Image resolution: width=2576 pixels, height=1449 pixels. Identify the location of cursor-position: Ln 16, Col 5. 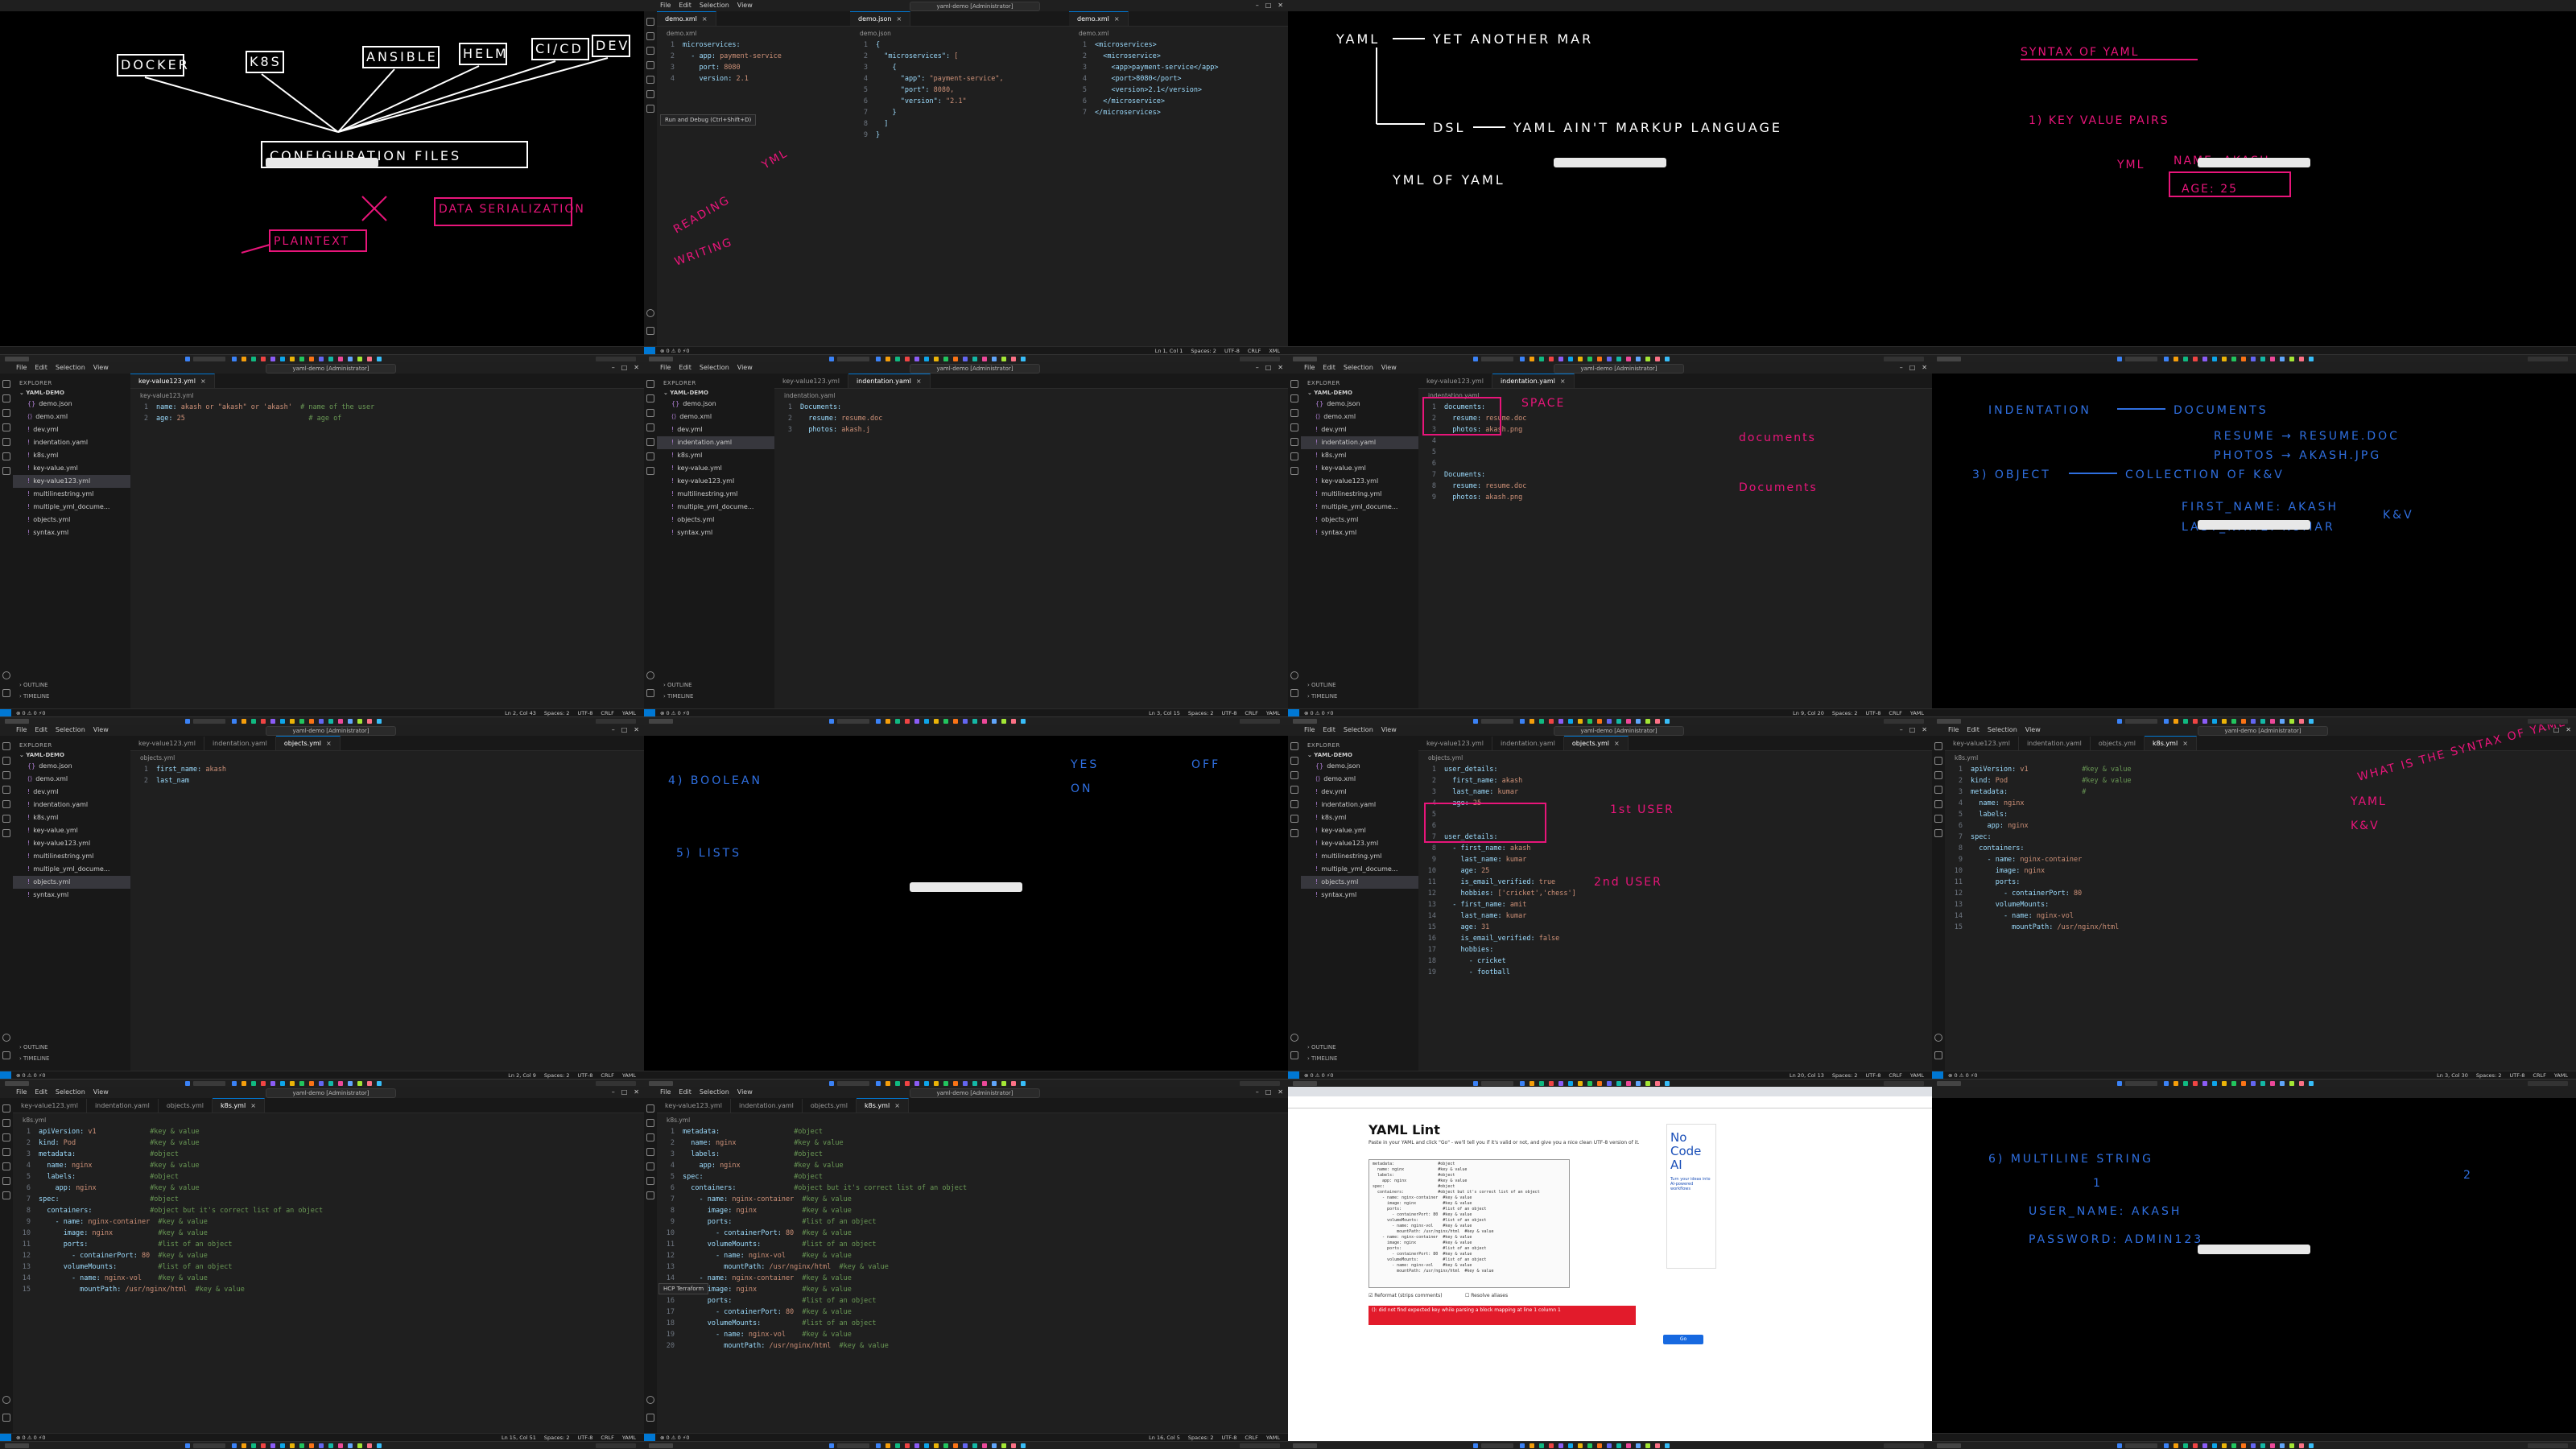
(1164, 1438).